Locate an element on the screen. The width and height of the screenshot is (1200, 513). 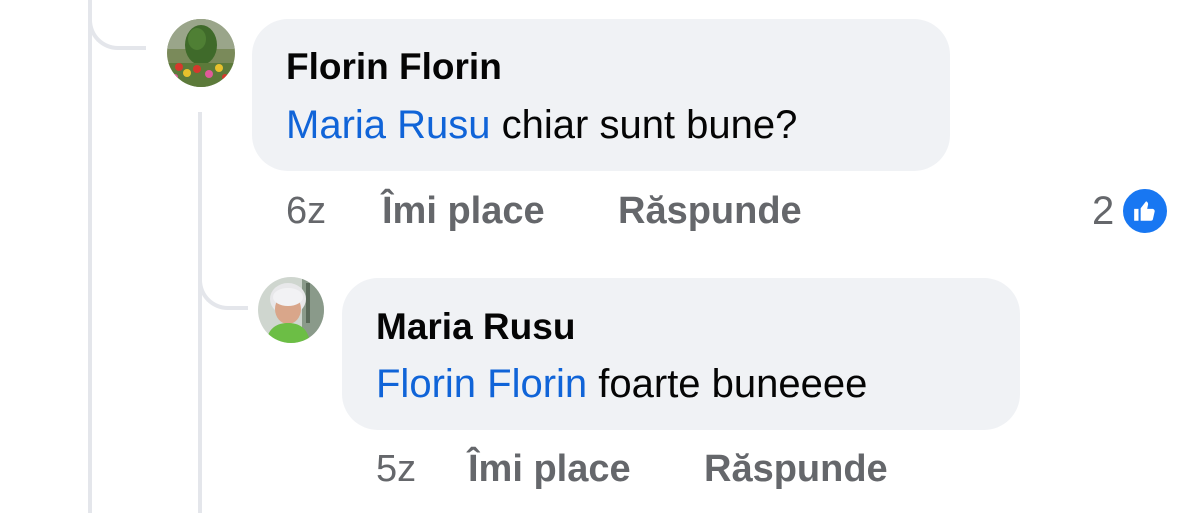
mention-link: Florin Florin is located at coordinates (481, 384).